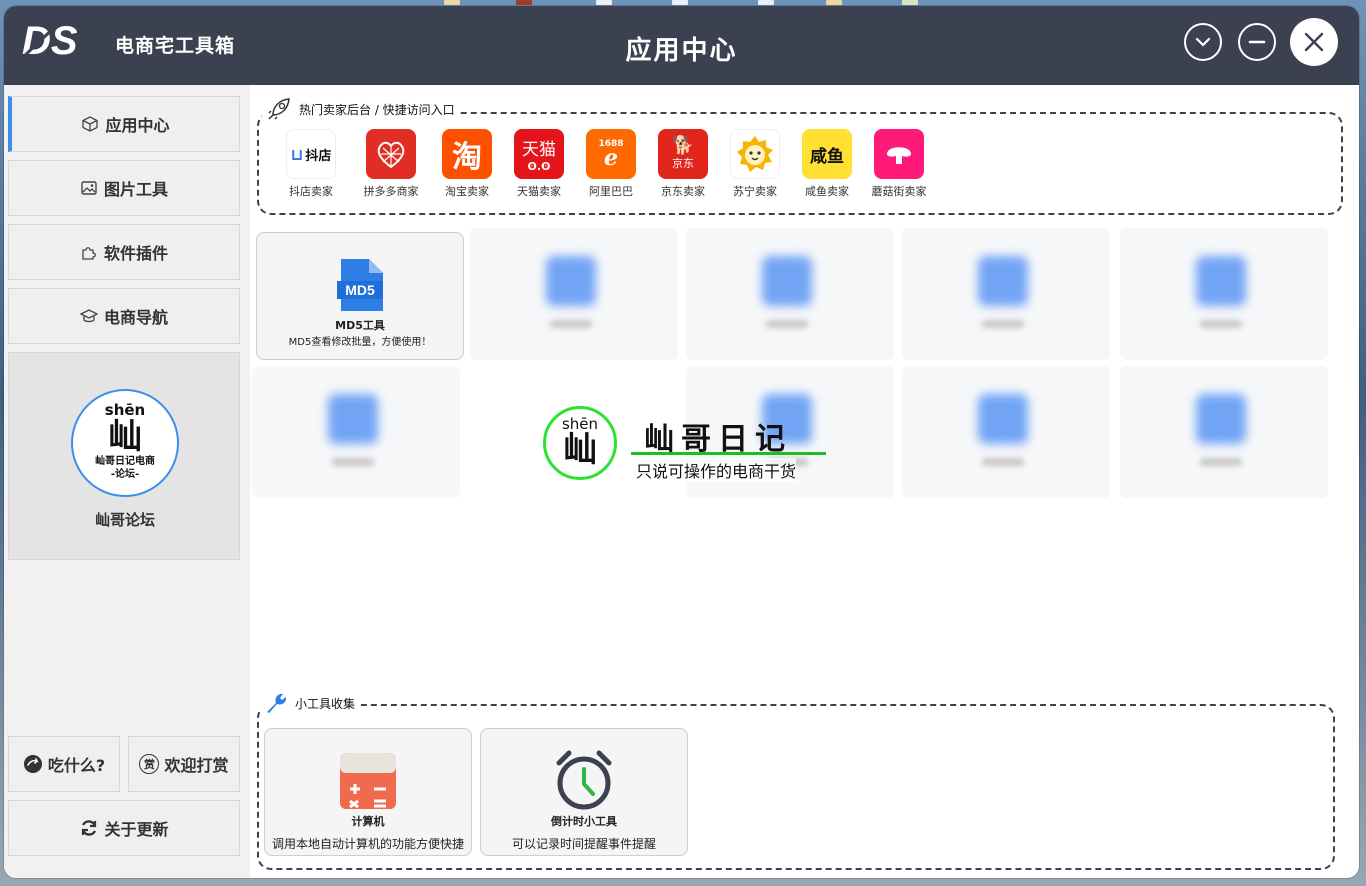  Describe the element at coordinates (89, 188) in the screenshot. I see `image-icon` at that location.